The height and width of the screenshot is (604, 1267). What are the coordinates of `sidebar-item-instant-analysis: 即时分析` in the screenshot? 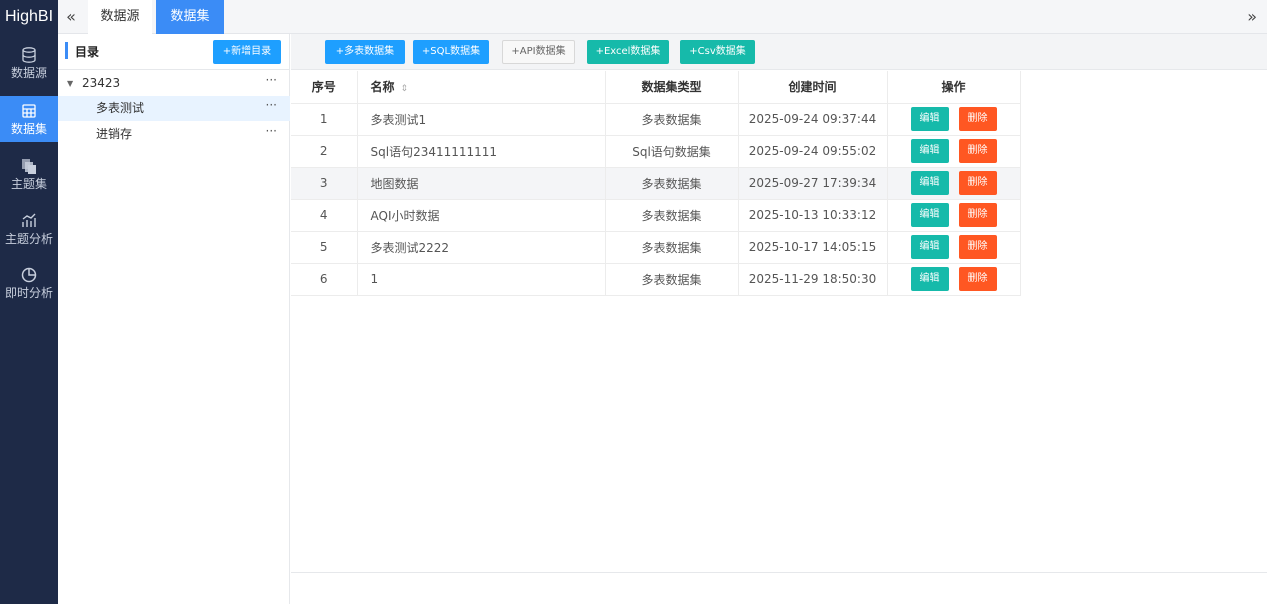 It's located at (29, 283).